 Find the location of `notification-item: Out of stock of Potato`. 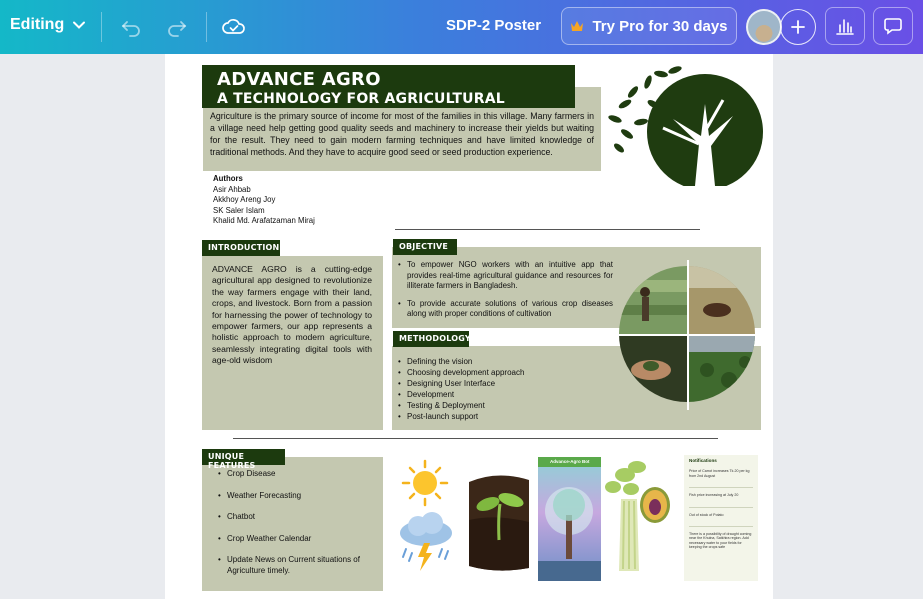

notification-item: Out of stock of Potato is located at coordinates (721, 520).